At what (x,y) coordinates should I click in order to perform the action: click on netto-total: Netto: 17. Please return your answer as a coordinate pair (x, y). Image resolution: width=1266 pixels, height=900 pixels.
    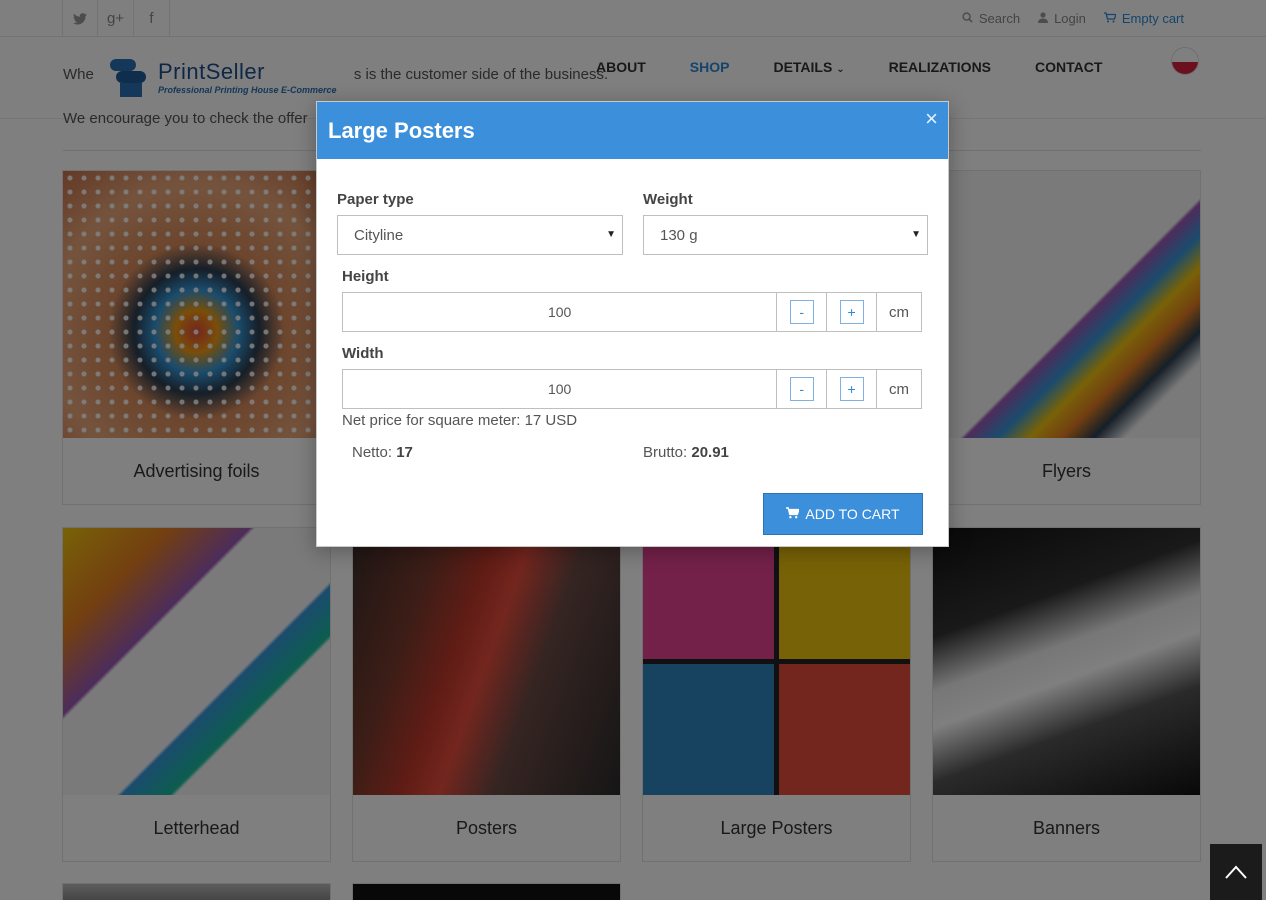
    Looking at the image, I should click on (382, 452).